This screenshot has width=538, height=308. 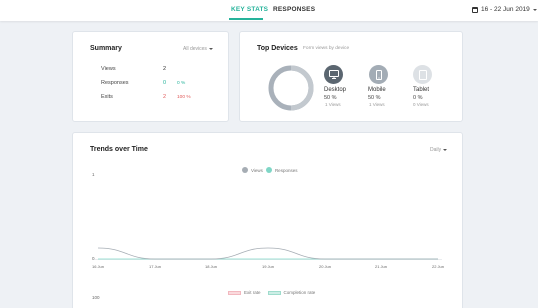 I want to click on x-tick: 20 Jun, so click(x=325, y=266).